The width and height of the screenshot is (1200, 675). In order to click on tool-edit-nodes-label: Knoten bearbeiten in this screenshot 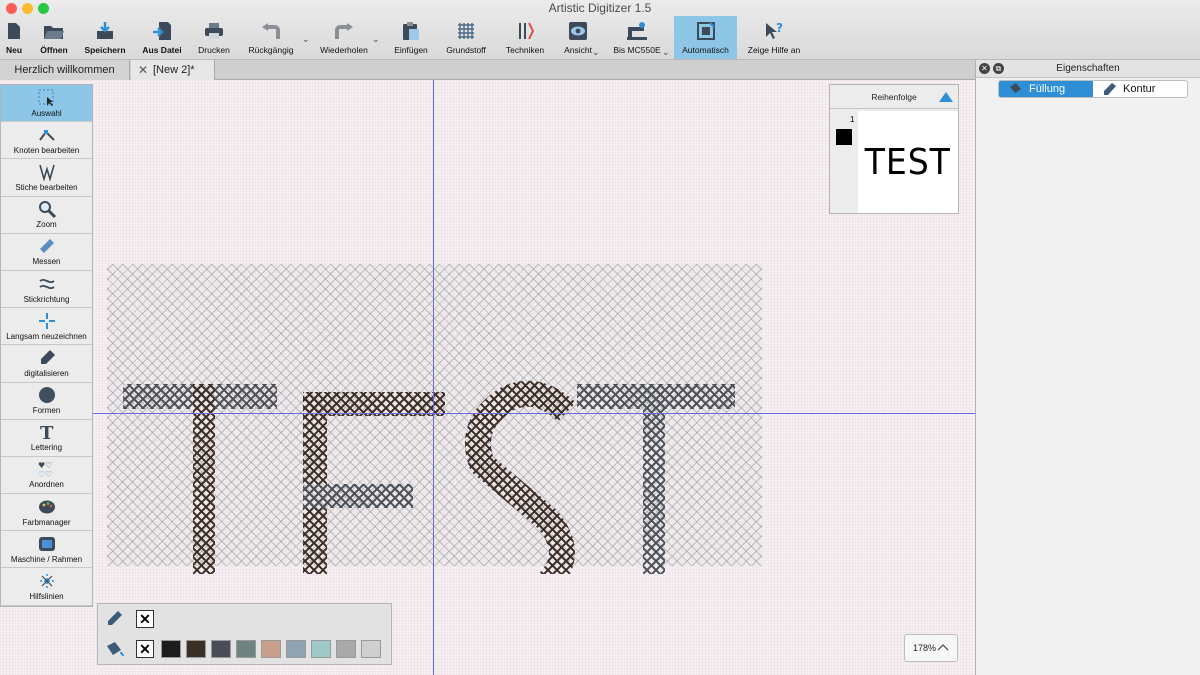, I will do `click(46, 150)`.